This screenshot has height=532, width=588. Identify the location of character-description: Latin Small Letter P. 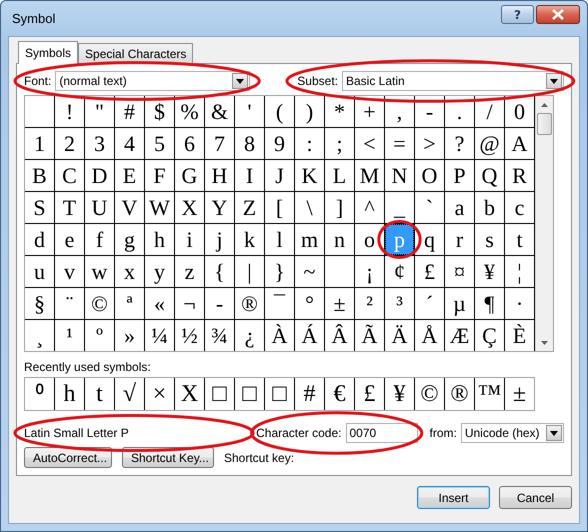
(76, 433).